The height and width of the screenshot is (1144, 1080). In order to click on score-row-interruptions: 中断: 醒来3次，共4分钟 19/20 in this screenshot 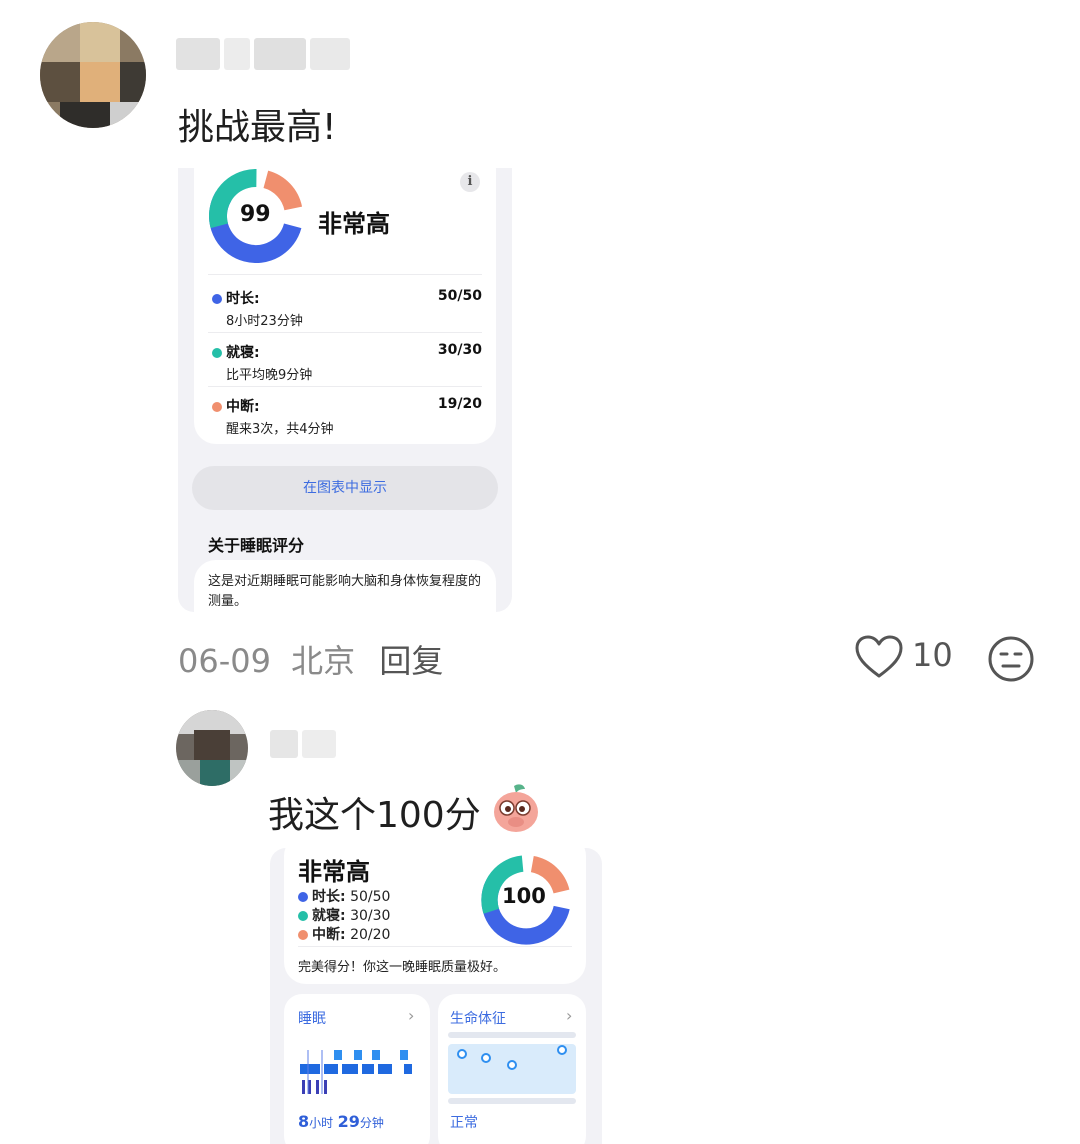, I will do `click(347, 415)`.